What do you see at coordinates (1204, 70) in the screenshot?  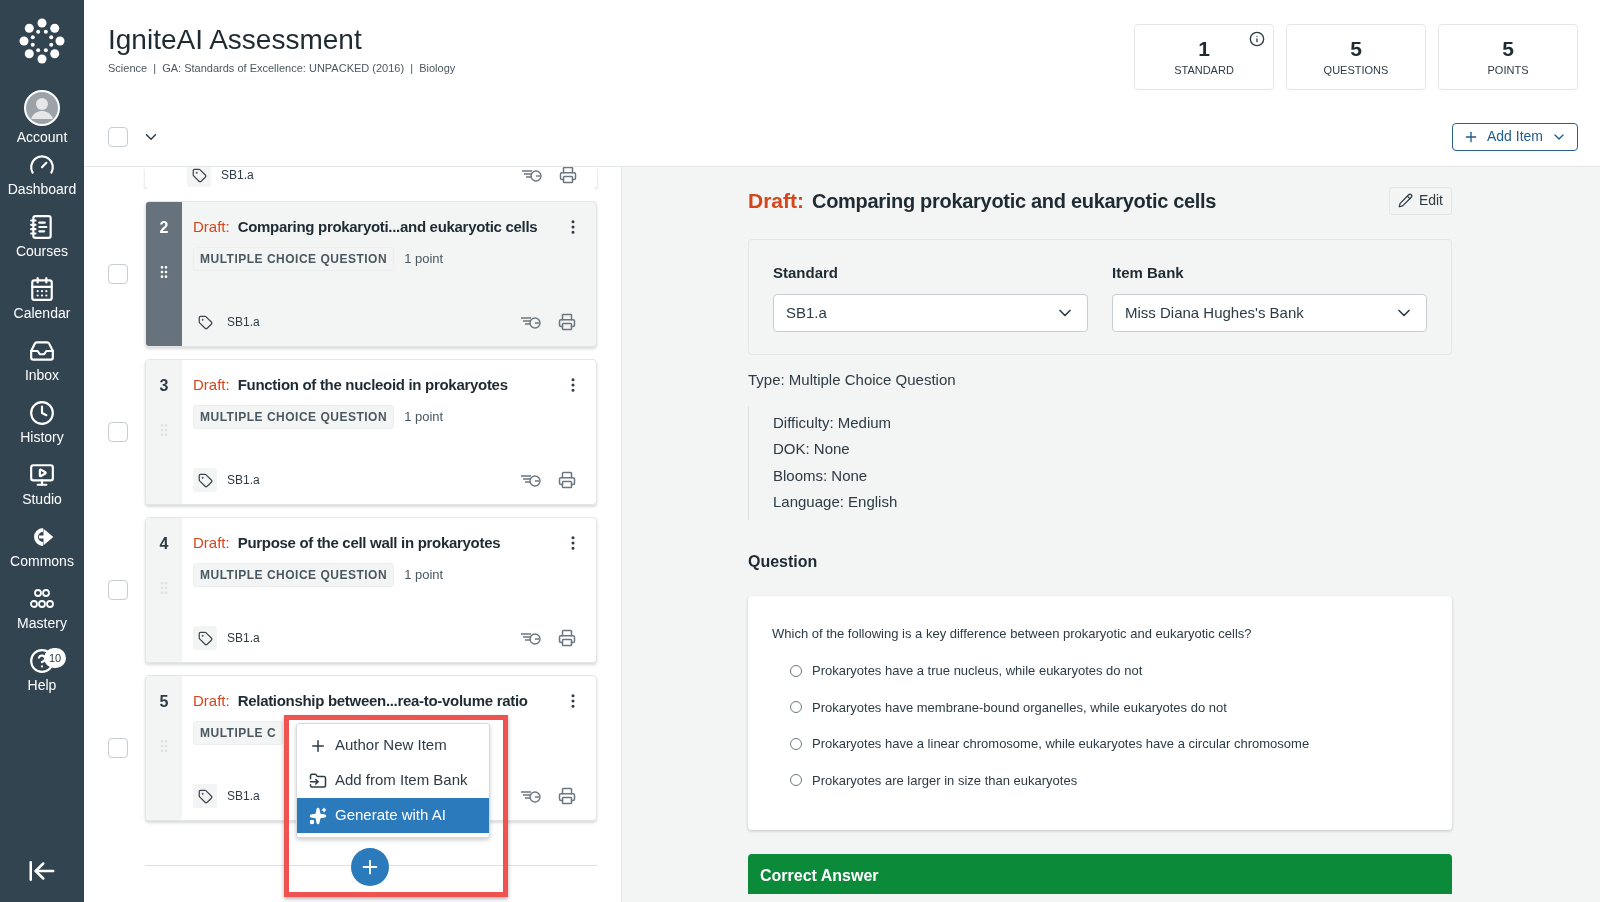 I see `stat-label: STANDARD` at bounding box center [1204, 70].